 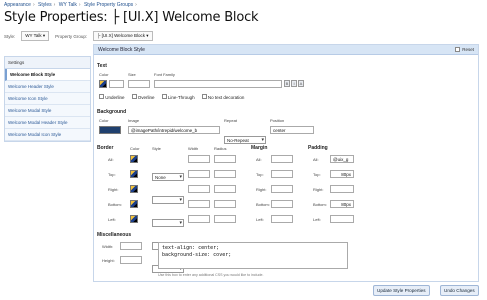 I want to click on padding-bottom-input: 80px, so click(x=342, y=204).